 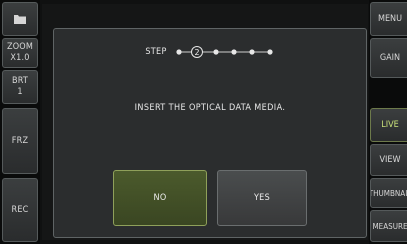 I want to click on left-sidebar: ZOOM X1.0 BRT 1 FRZ REC, so click(x=20, y=122).